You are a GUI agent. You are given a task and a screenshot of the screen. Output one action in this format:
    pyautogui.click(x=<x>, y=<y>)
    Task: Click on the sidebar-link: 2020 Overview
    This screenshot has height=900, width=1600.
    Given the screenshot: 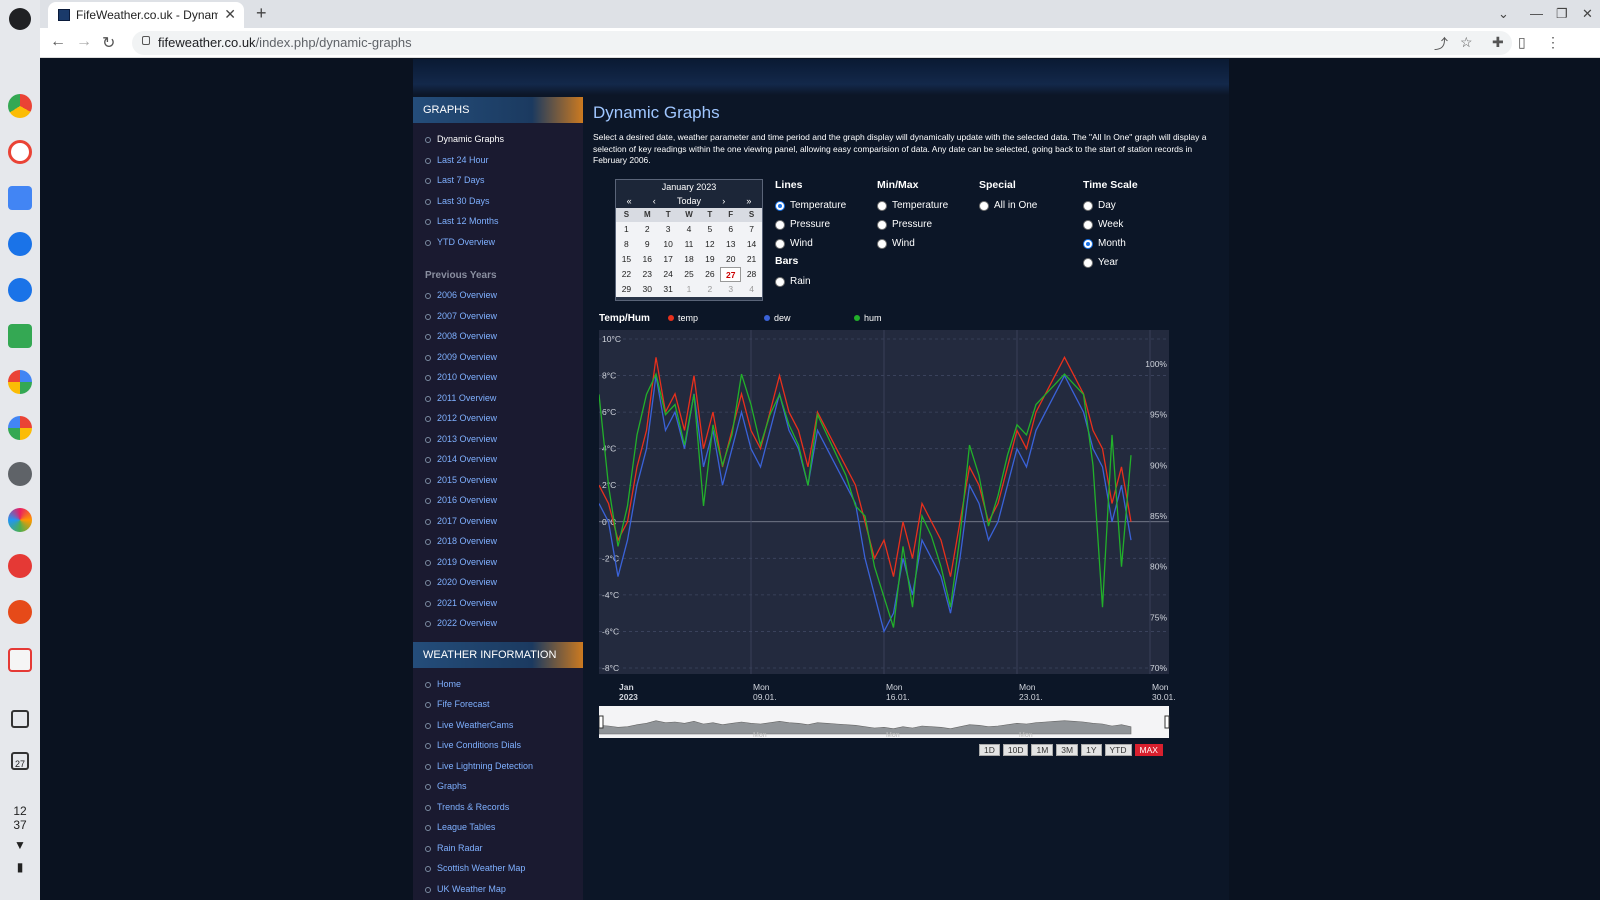 What is the action you would take?
    pyautogui.click(x=504, y=582)
    